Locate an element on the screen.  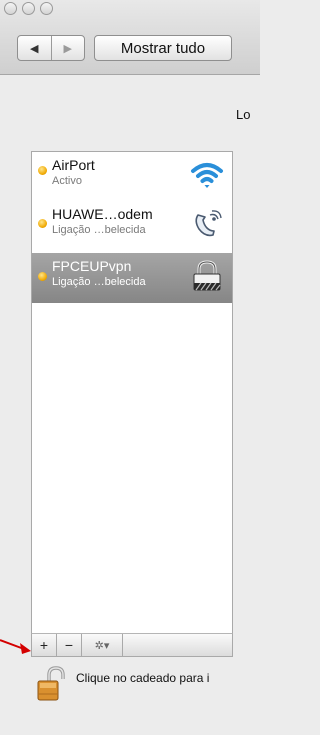
lock-message: Clique no cadeado para i is located at coordinates (143, 678).